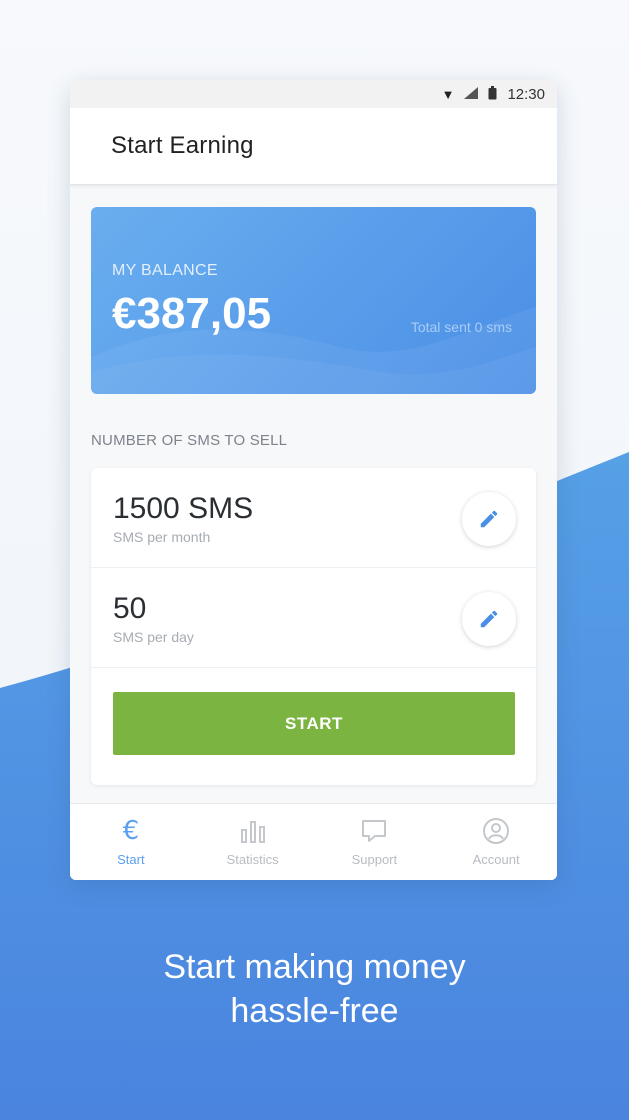 Image resolution: width=629 pixels, height=1120 pixels. Describe the element at coordinates (461, 327) in the screenshot. I see `total-sent-text: Total sent 0 sms` at that location.